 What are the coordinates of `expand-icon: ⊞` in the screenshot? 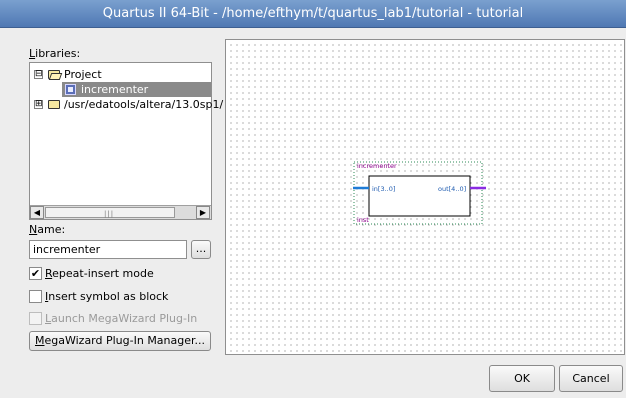 It's located at (38, 104).